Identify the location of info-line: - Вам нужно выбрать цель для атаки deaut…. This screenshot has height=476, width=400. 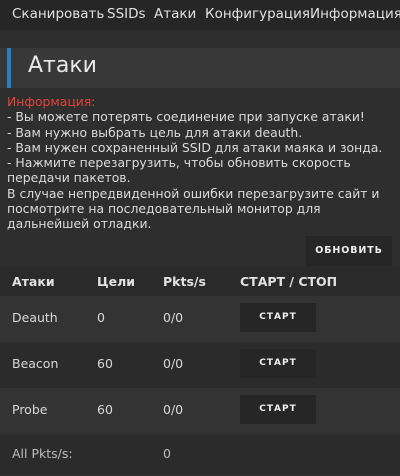
(155, 132).